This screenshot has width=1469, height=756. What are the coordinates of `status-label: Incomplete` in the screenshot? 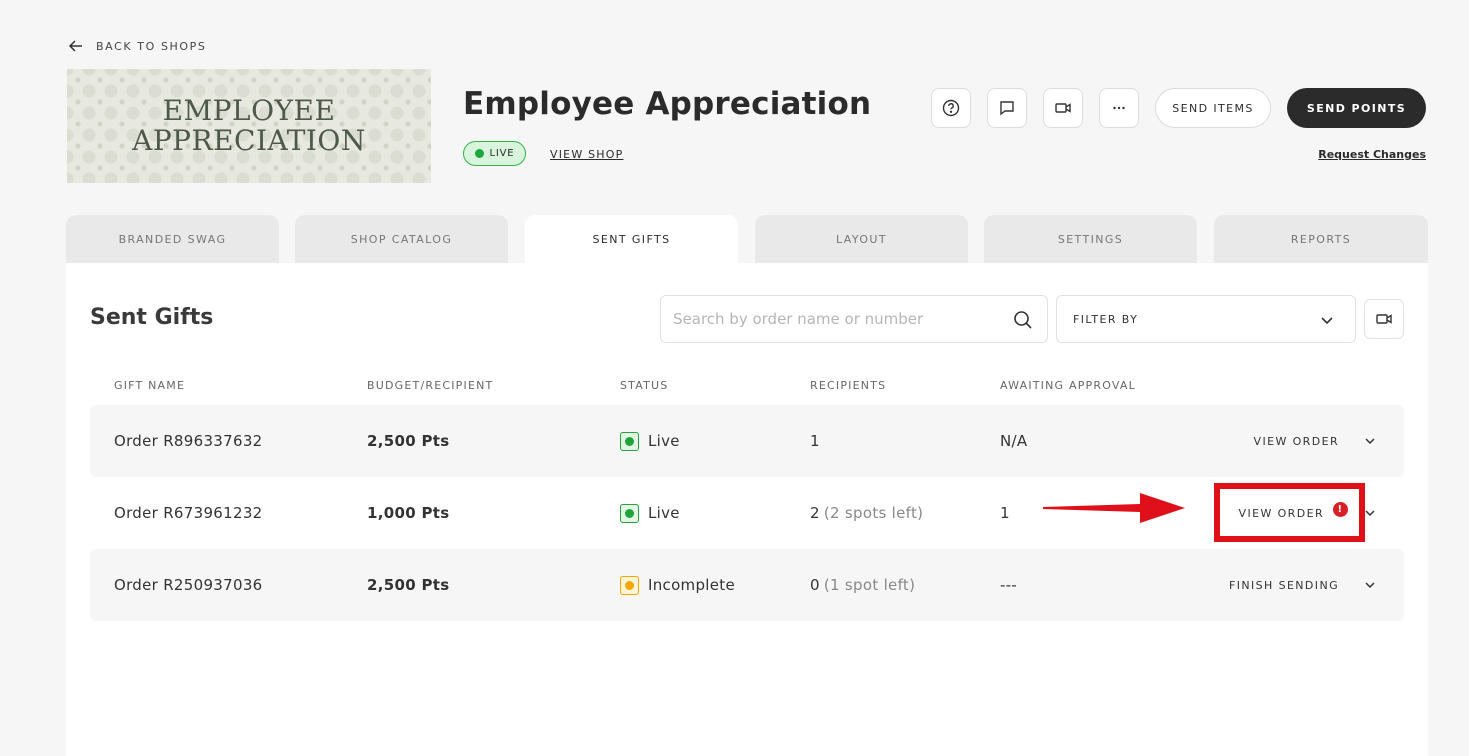 It's located at (691, 585).